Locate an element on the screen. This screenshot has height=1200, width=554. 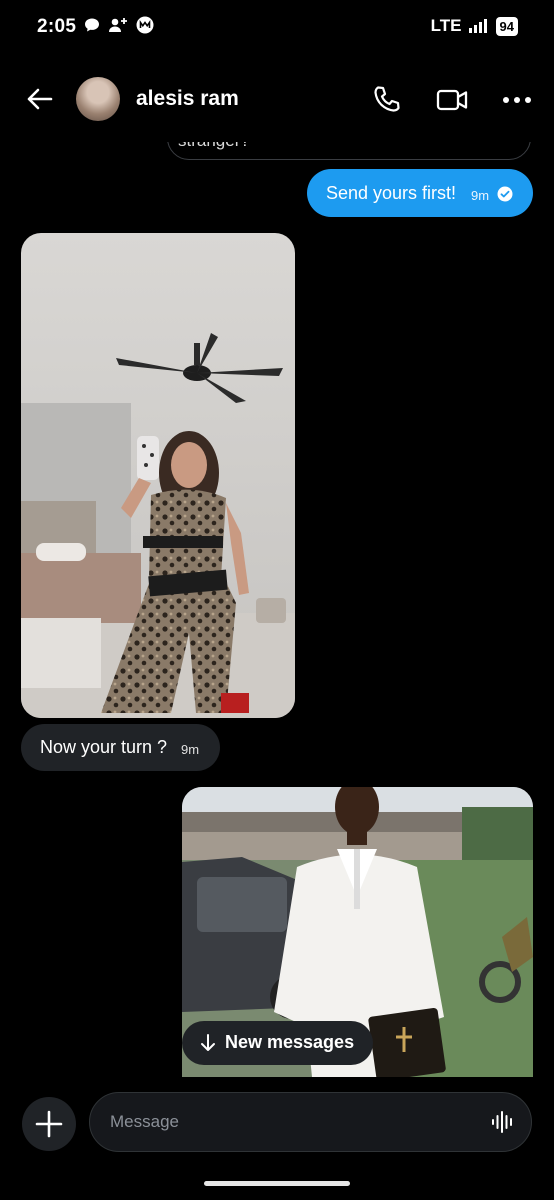
network-label: LTE is located at coordinates (446, 25).